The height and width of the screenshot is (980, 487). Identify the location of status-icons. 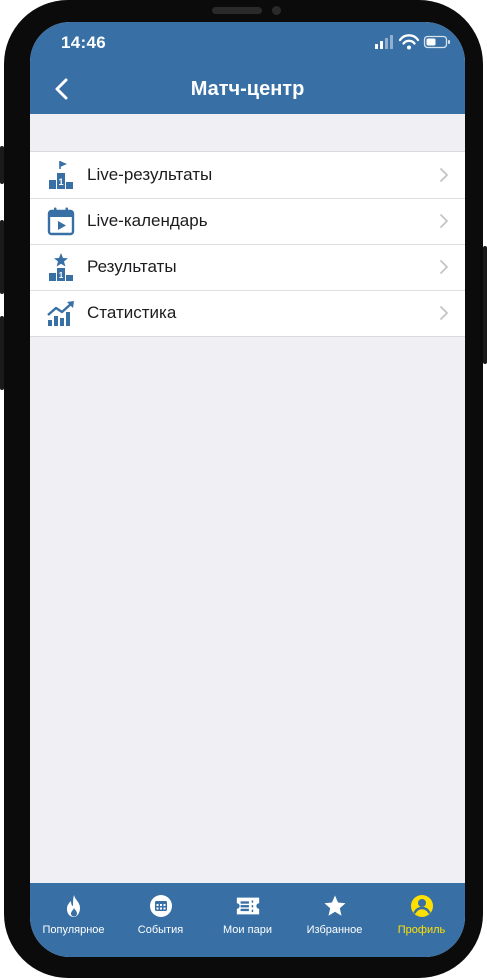
(413, 42).